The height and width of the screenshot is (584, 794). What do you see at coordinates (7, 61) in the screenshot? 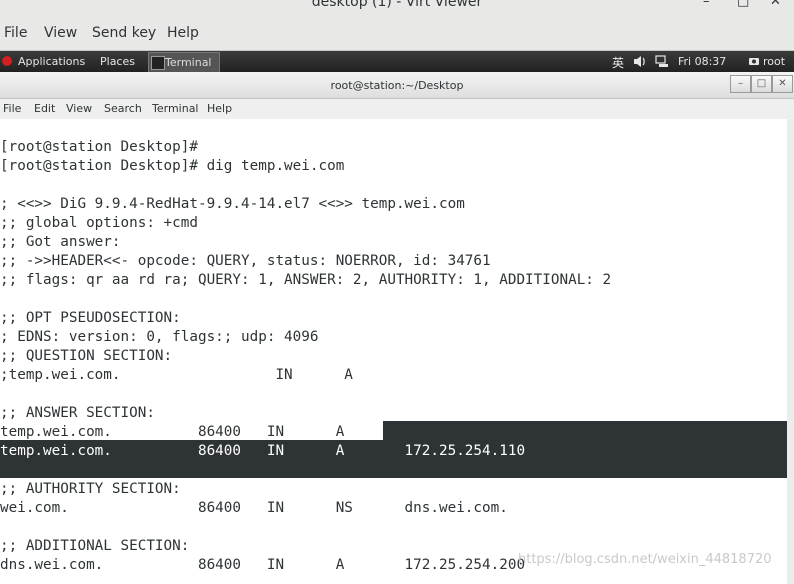
I see `redhat-logo-icon` at bounding box center [7, 61].